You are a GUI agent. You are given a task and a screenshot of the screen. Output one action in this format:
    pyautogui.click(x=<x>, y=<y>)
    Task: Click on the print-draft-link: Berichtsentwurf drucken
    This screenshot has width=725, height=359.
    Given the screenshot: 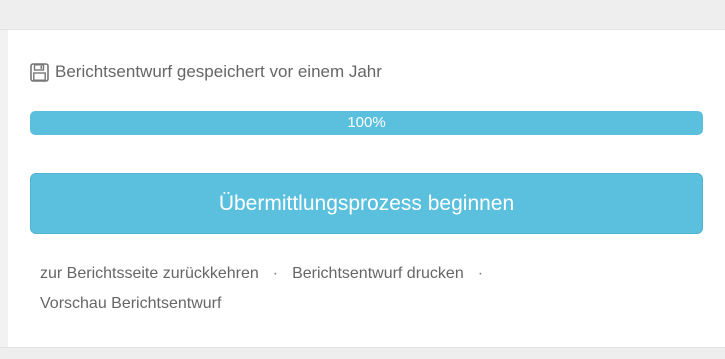 What is the action you would take?
    pyautogui.click(x=378, y=273)
    